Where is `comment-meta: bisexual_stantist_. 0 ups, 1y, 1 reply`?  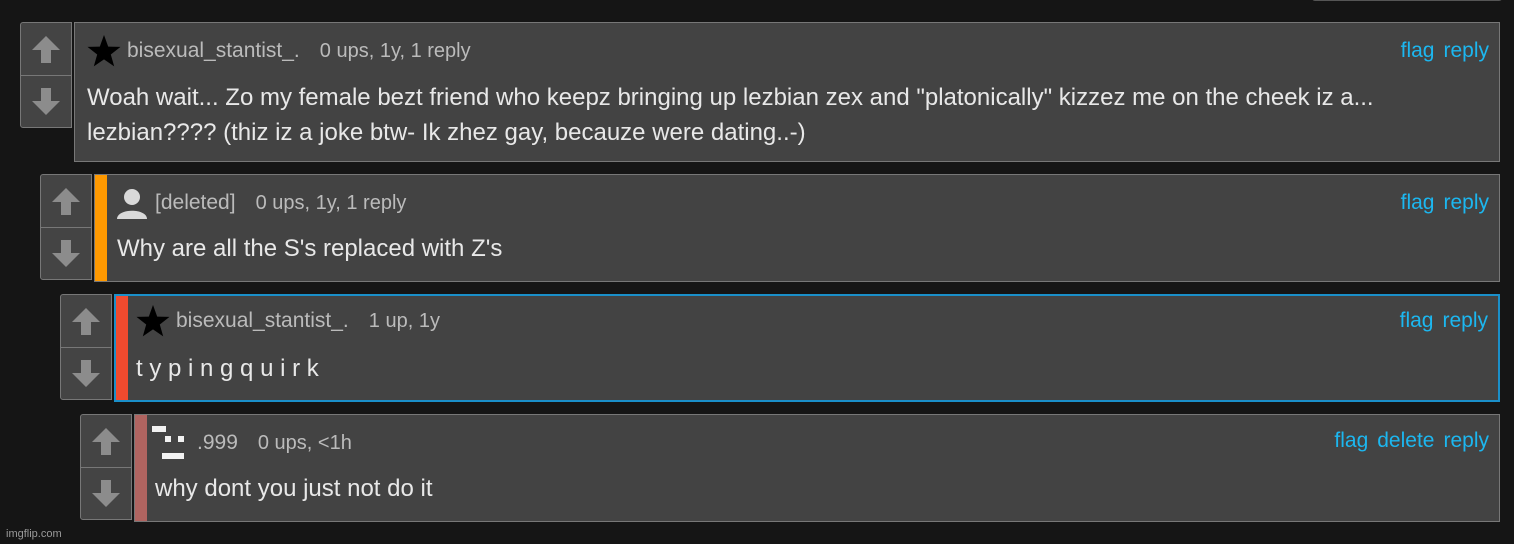
comment-meta: bisexual_stantist_. 0 ups, 1y, 1 reply is located at coordinates (279, 51).